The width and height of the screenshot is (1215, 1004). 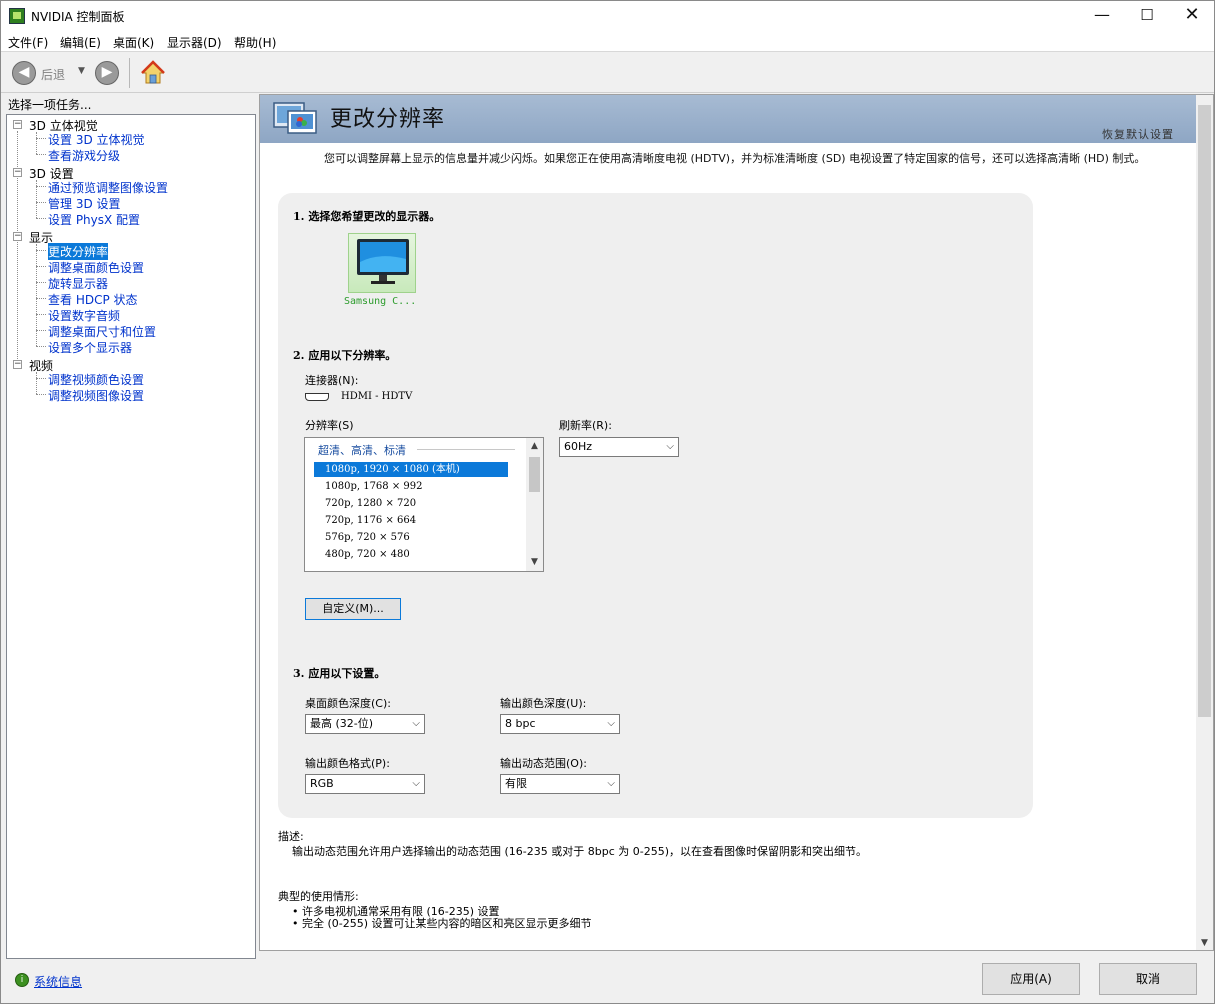 What do you see at coordinates (96, 395) in the screenshot?
I see `tree-item-video-image: 调整视频图像设置` at bounding box center [96, 395].